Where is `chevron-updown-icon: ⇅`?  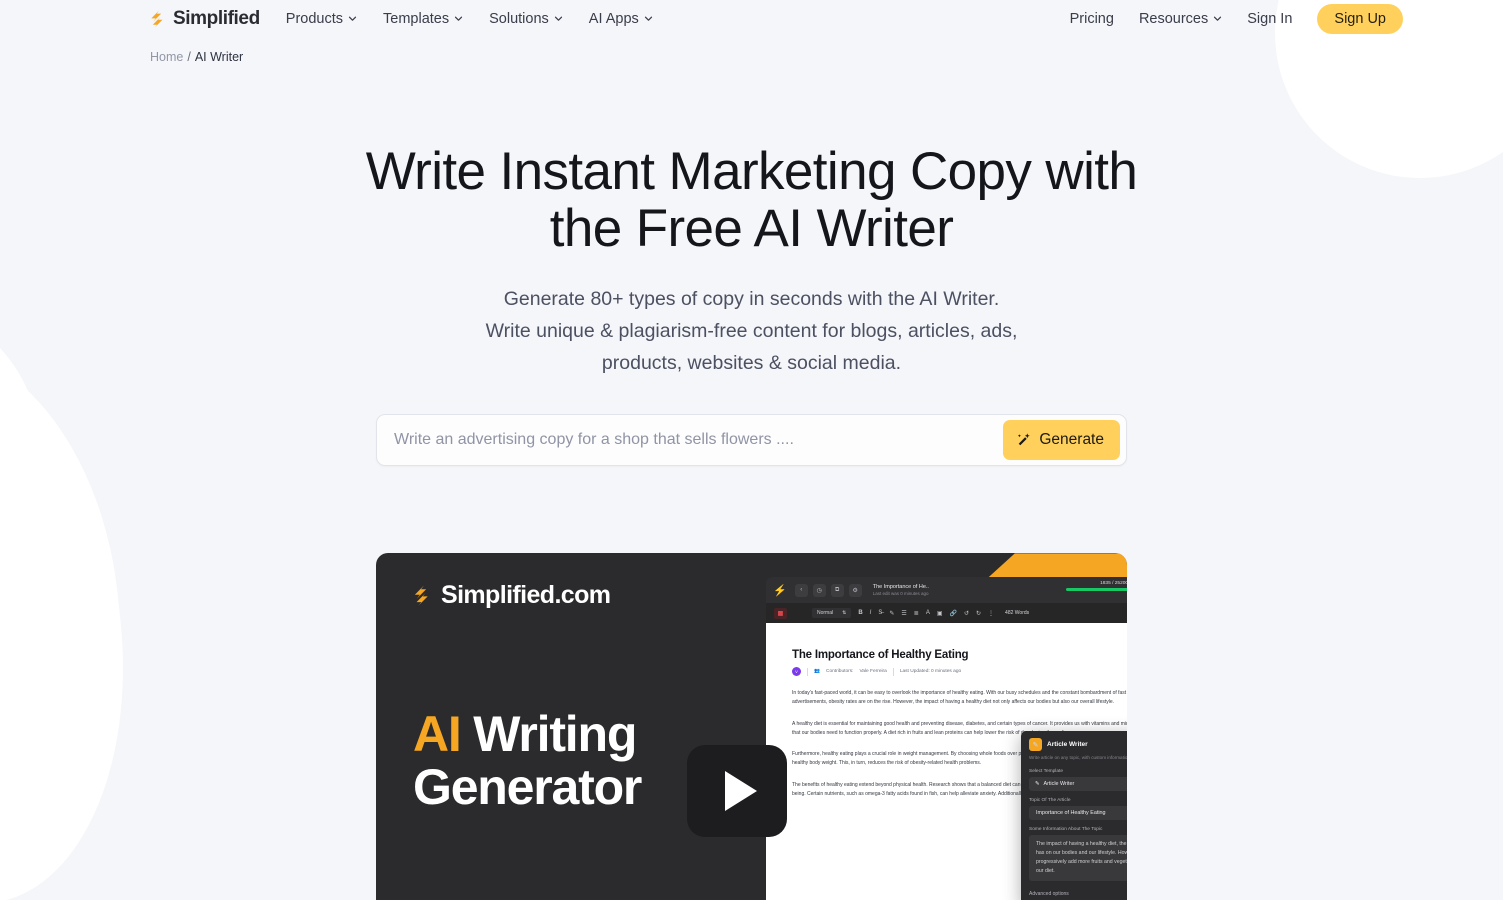
chevron-updown-icon: ⇅ is located at coordinates (844, 613).